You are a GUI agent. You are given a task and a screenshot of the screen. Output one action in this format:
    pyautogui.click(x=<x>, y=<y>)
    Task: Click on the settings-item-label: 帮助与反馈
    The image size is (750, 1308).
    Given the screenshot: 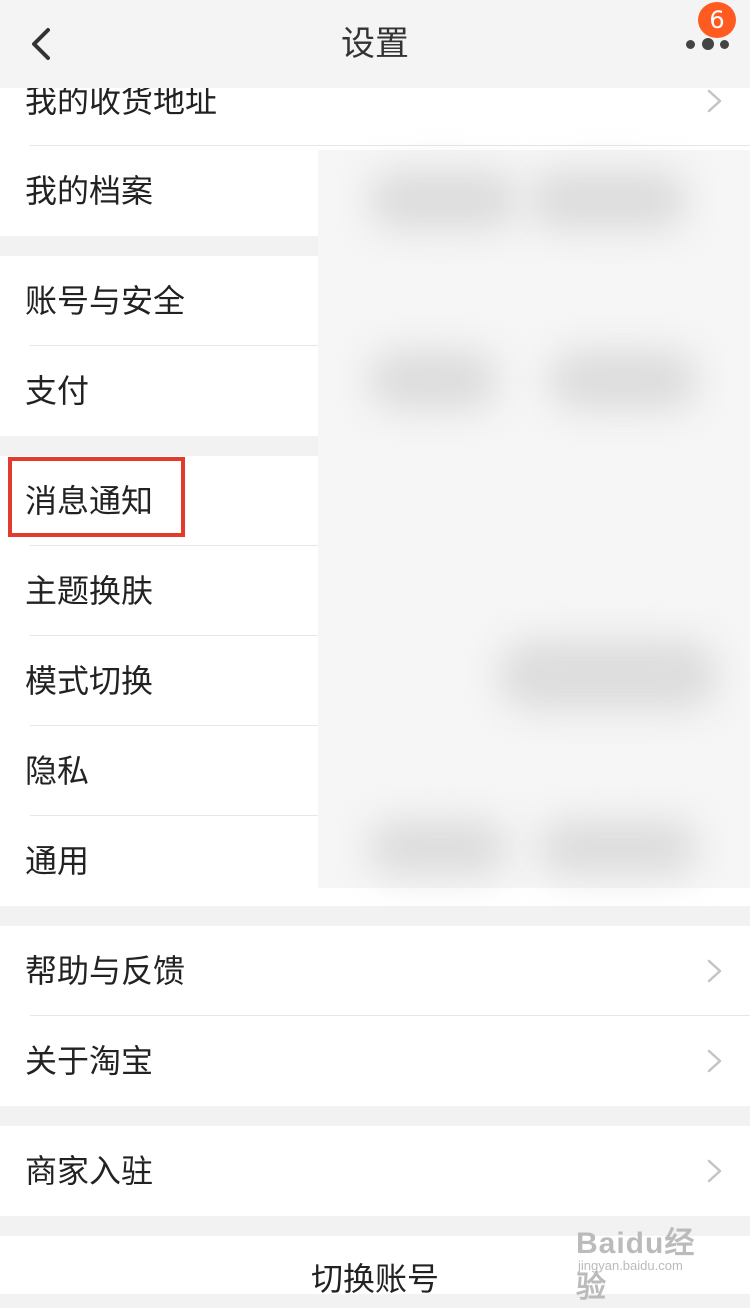 What is the action you would take?
    pyautogui.click(x=105, y=971)
    